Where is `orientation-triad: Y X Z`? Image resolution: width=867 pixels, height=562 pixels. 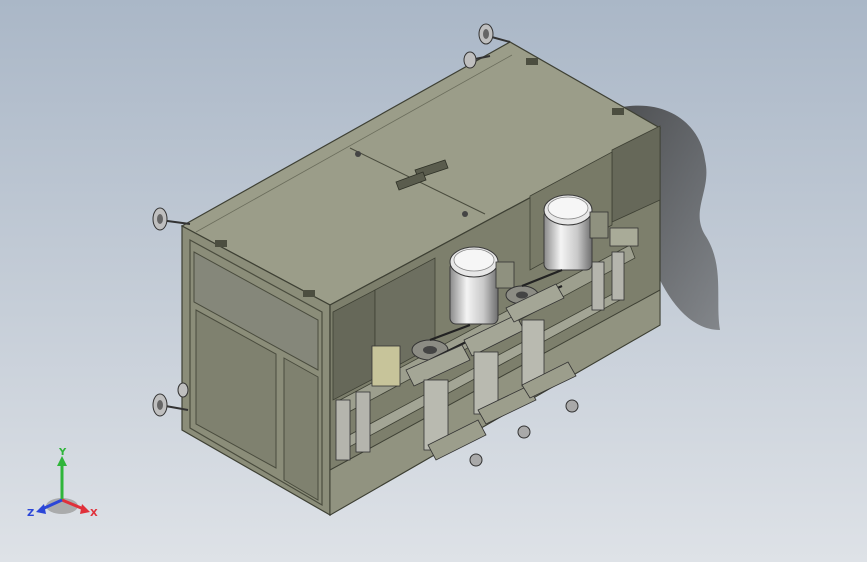 orientation-triad: Y X Z is located at coordinates (64, 486).